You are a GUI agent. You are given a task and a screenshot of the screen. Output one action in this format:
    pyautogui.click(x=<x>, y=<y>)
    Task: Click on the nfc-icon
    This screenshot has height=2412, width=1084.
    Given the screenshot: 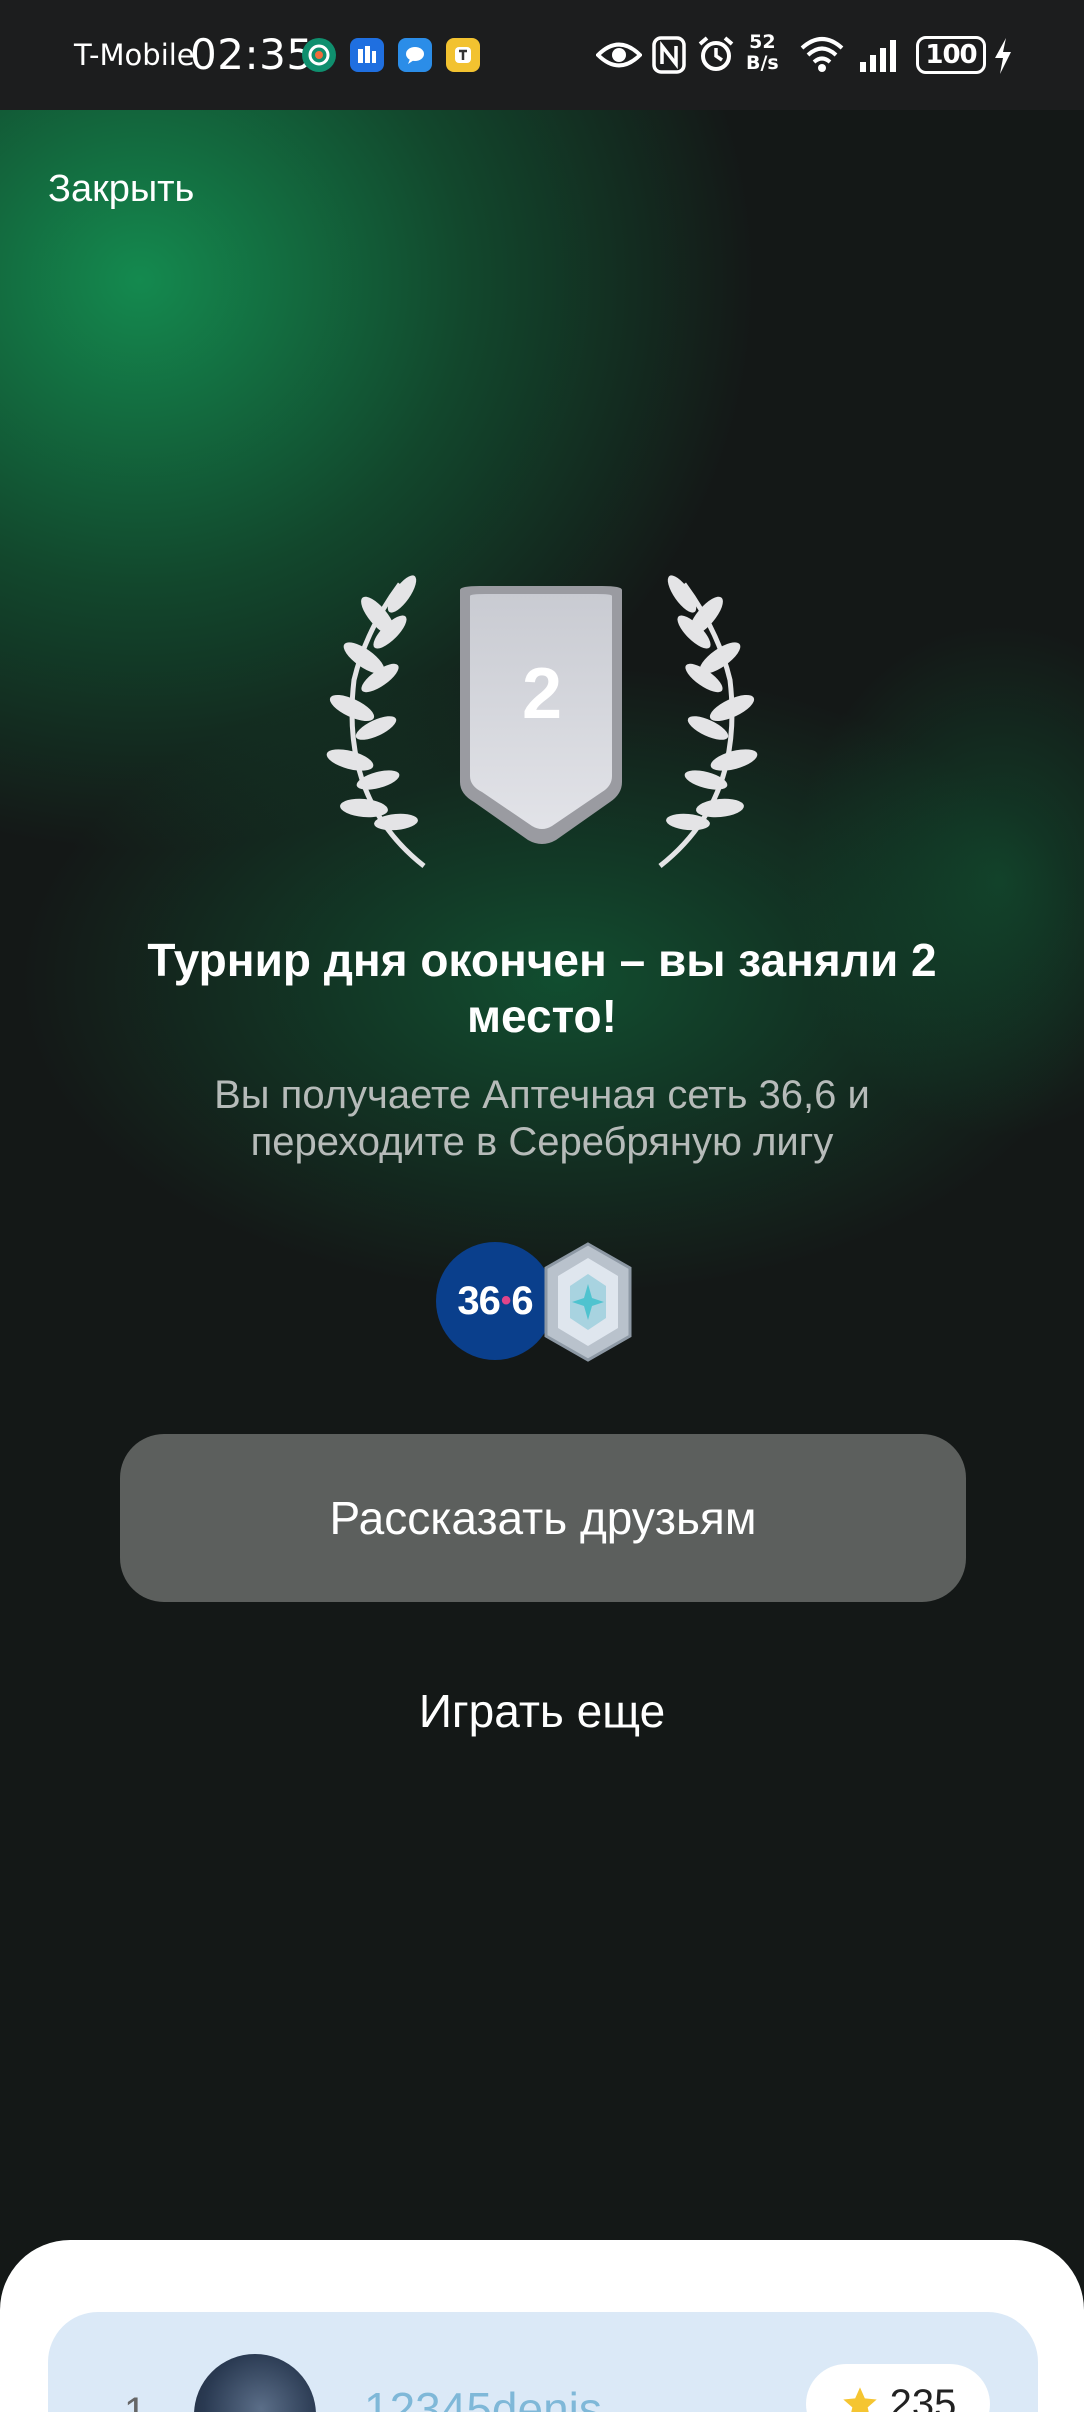 What is the action you would take?
    pyautogui.click(x=669, y=55)
    